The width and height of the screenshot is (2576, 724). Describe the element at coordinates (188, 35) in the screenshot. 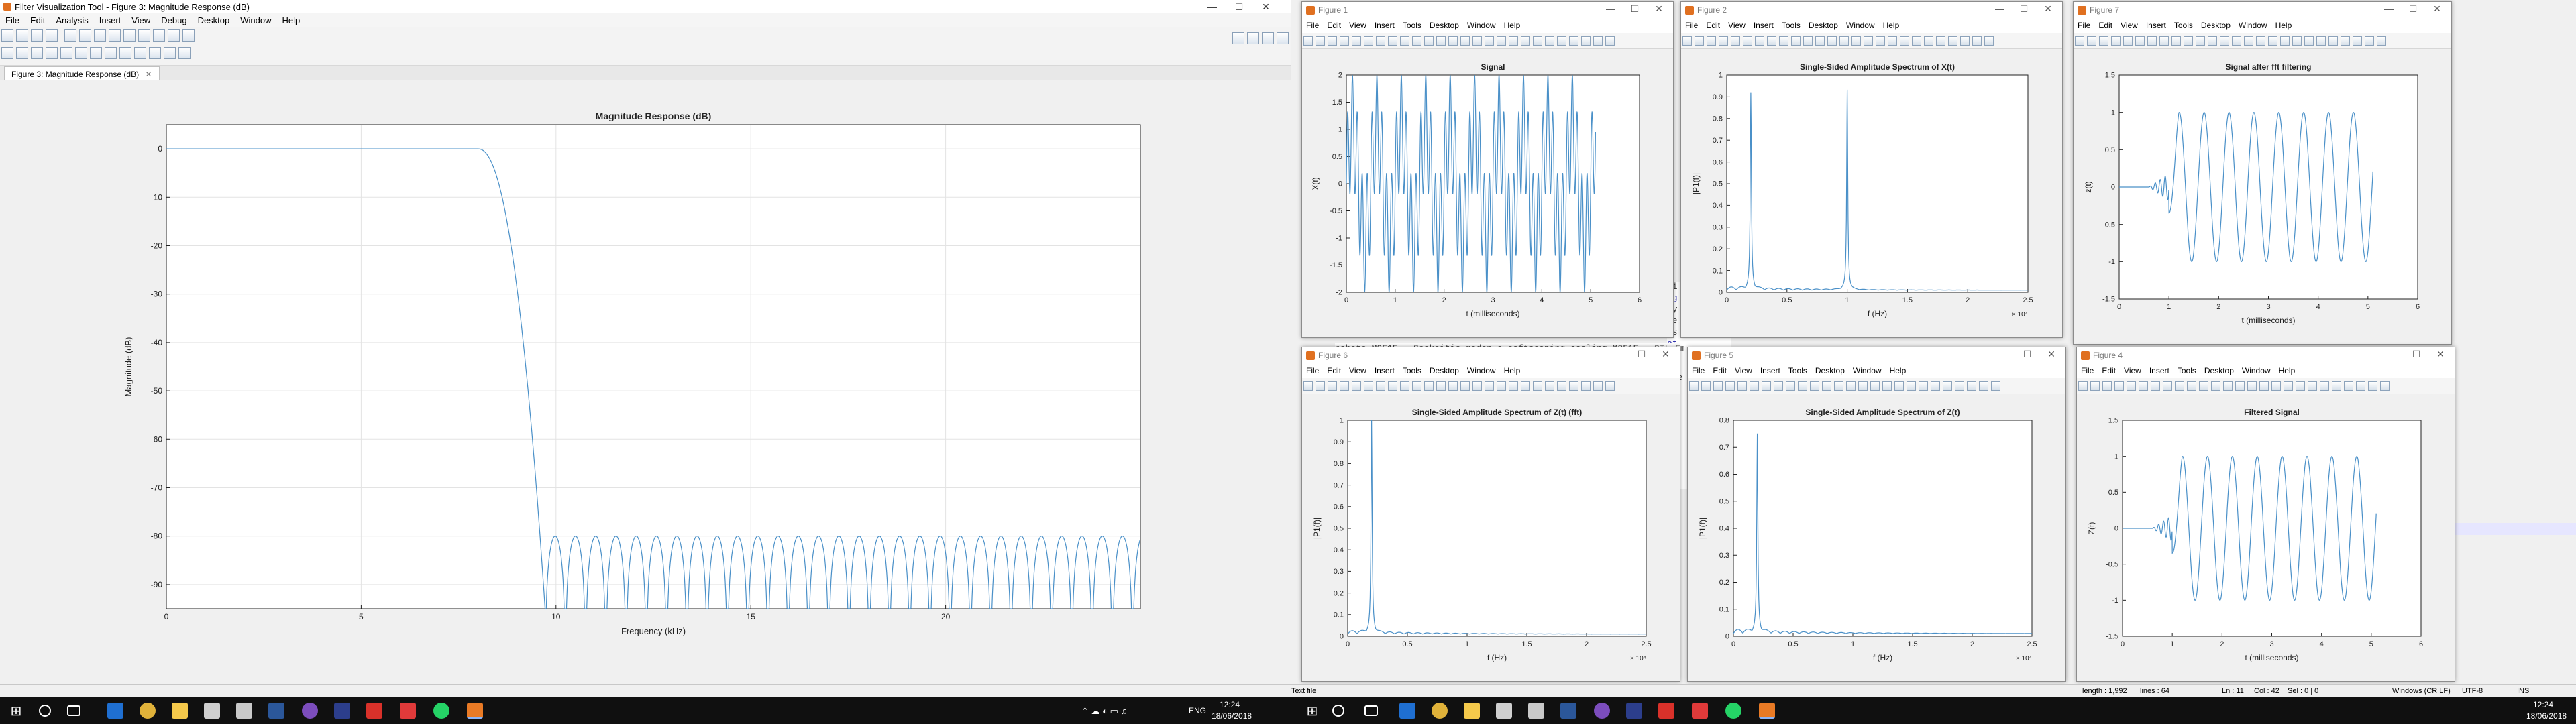

I see `legend-icon` at that location.